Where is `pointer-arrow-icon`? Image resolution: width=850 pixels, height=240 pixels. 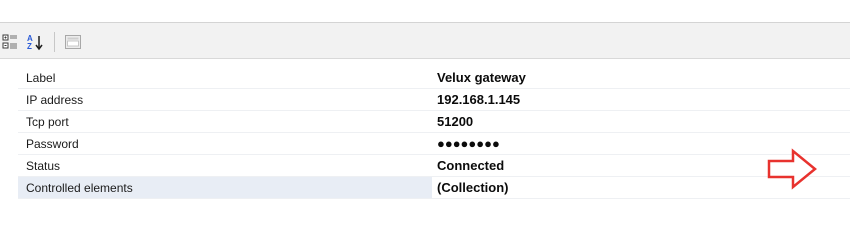
pointer-arrow-icon is located at coordinates (792, 169).